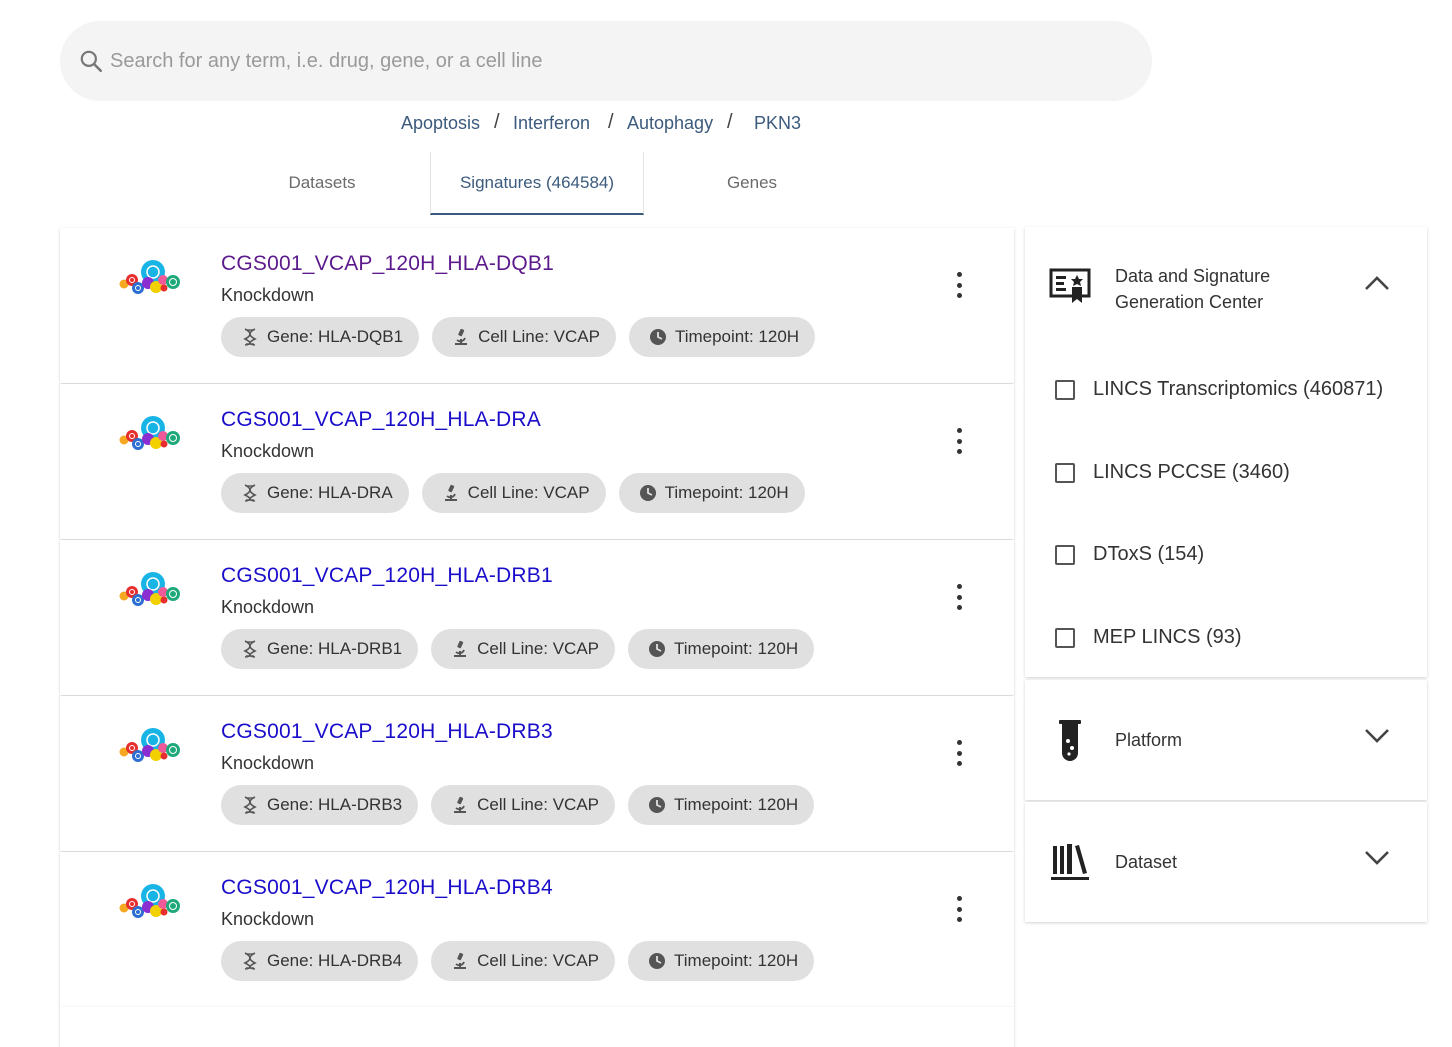 The height and width of the screenshot is (1047, 1452). I want to click on breadcrumb-pkn3: PKN3, so click(777, 123).